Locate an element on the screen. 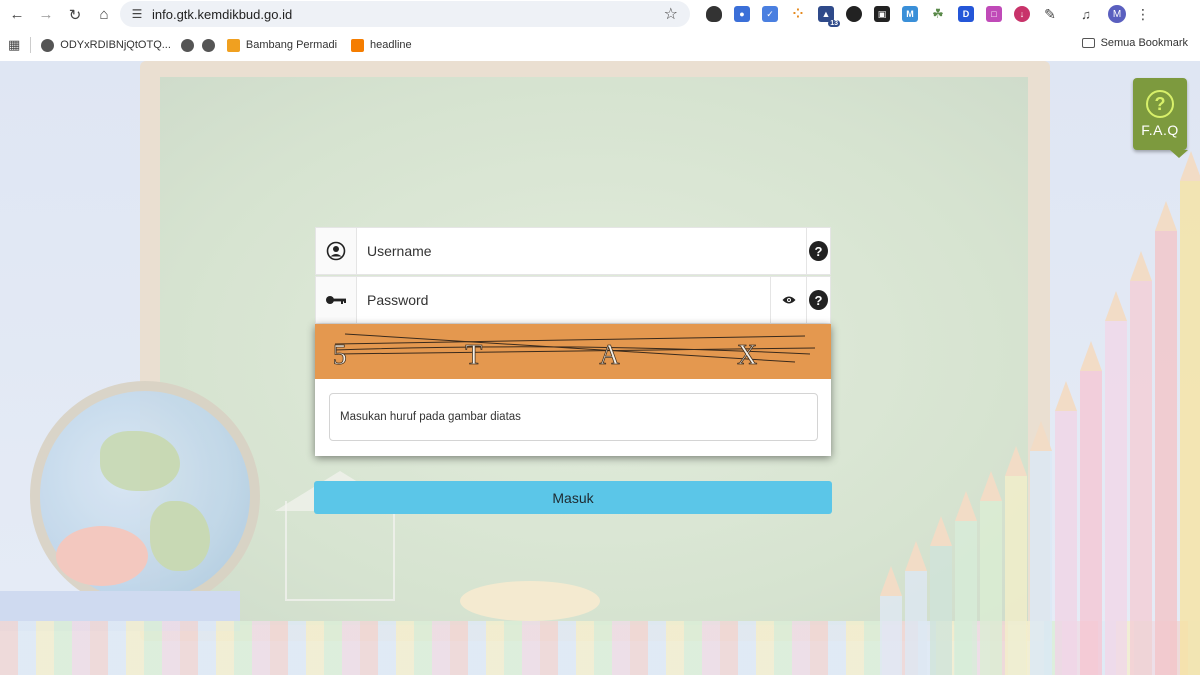  extension-icon-blue: ● is located at coordinates (742, 14).